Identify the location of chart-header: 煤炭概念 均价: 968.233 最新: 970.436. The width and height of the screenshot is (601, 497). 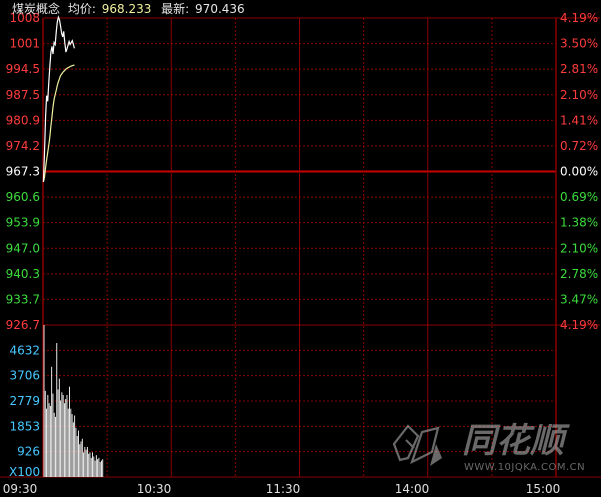
(128, 8).